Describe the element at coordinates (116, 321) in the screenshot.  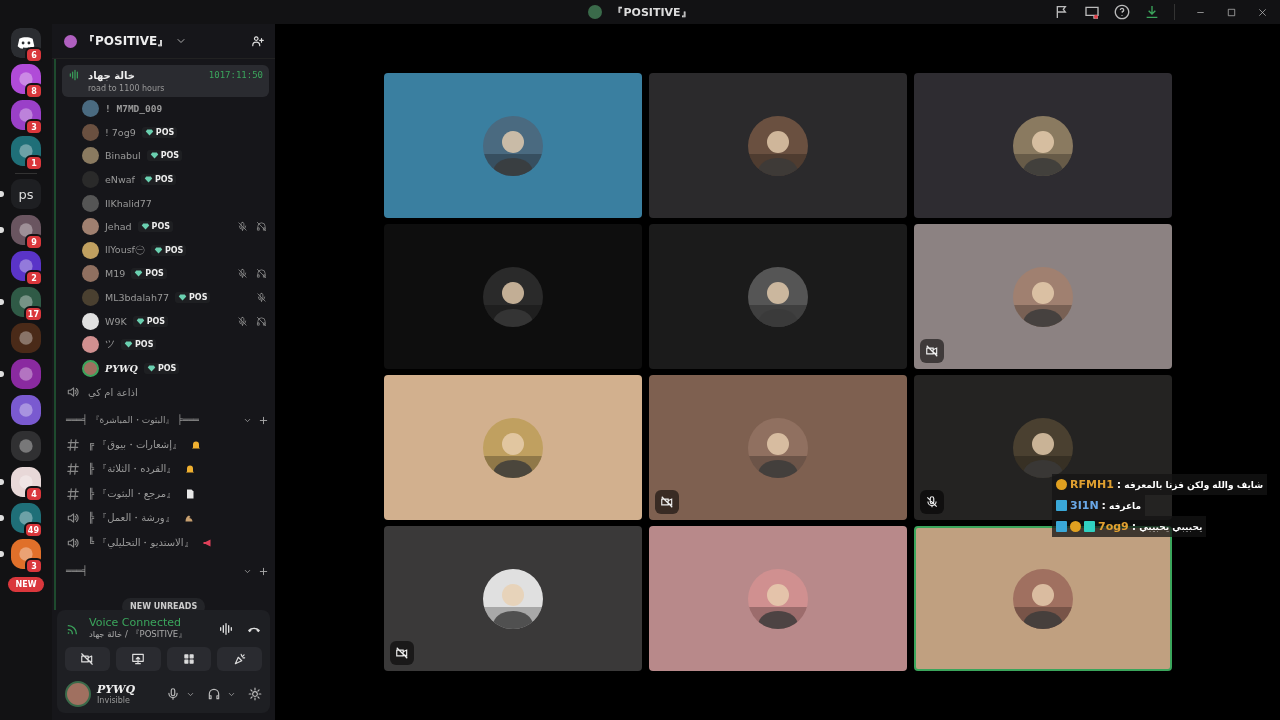
I see `member-name: W9K` at that location.